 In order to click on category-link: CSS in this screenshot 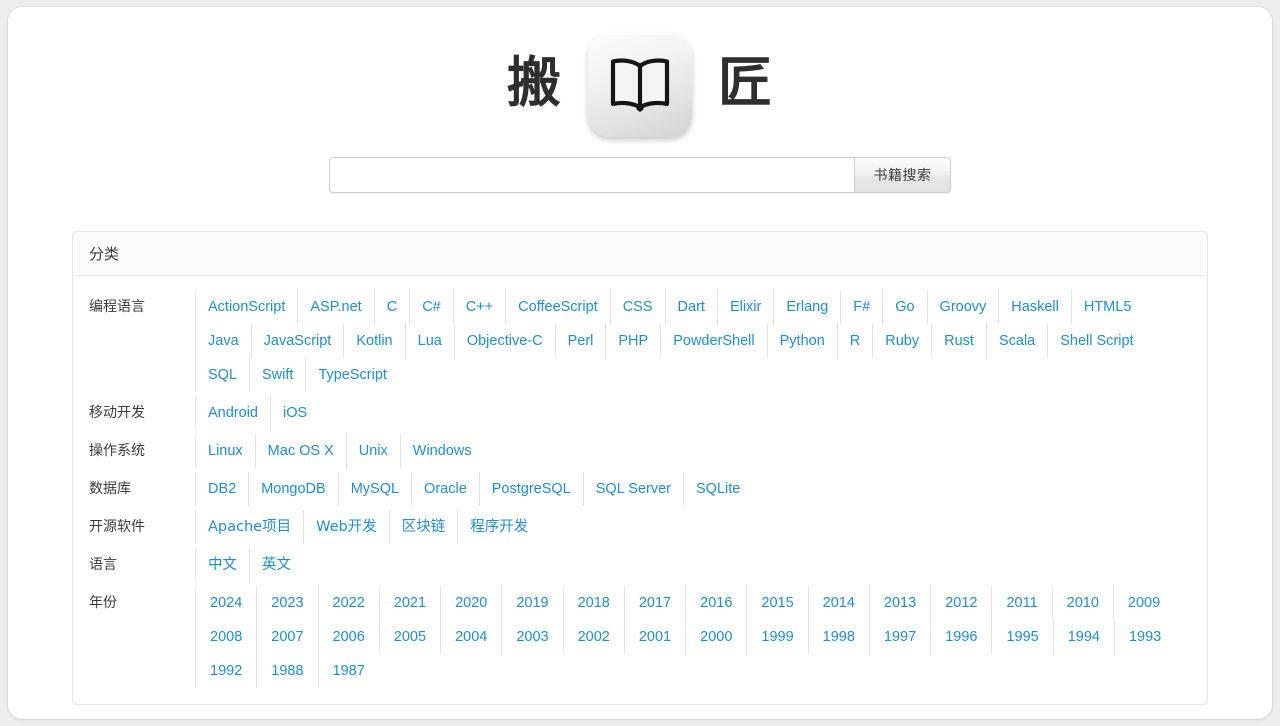, I will do `click(637, 307)`.